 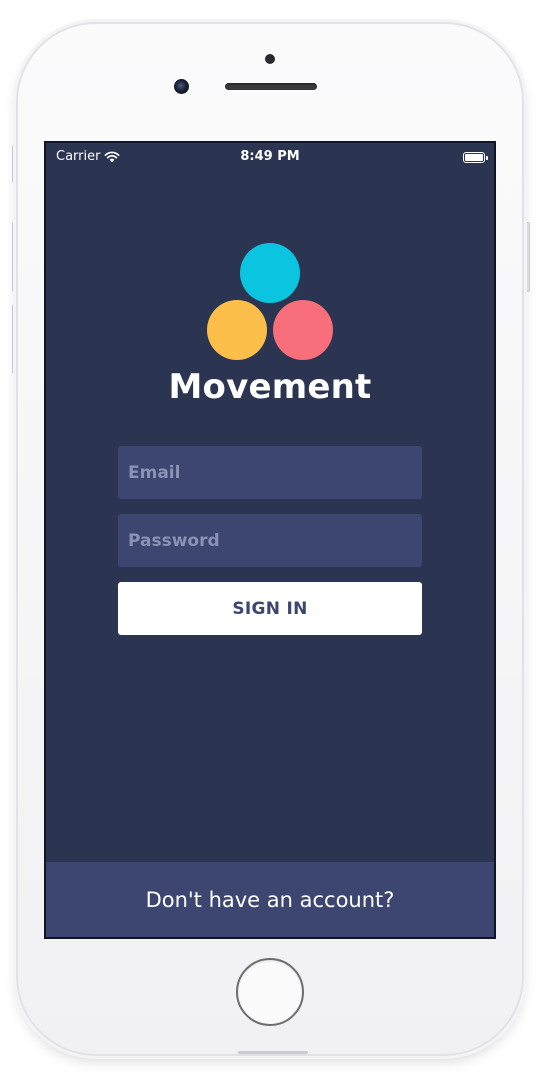 What do you see at coordinates (270, 273) in the screenshot?
I see `logo-cyan-circle` at bounding box center [270, 273].